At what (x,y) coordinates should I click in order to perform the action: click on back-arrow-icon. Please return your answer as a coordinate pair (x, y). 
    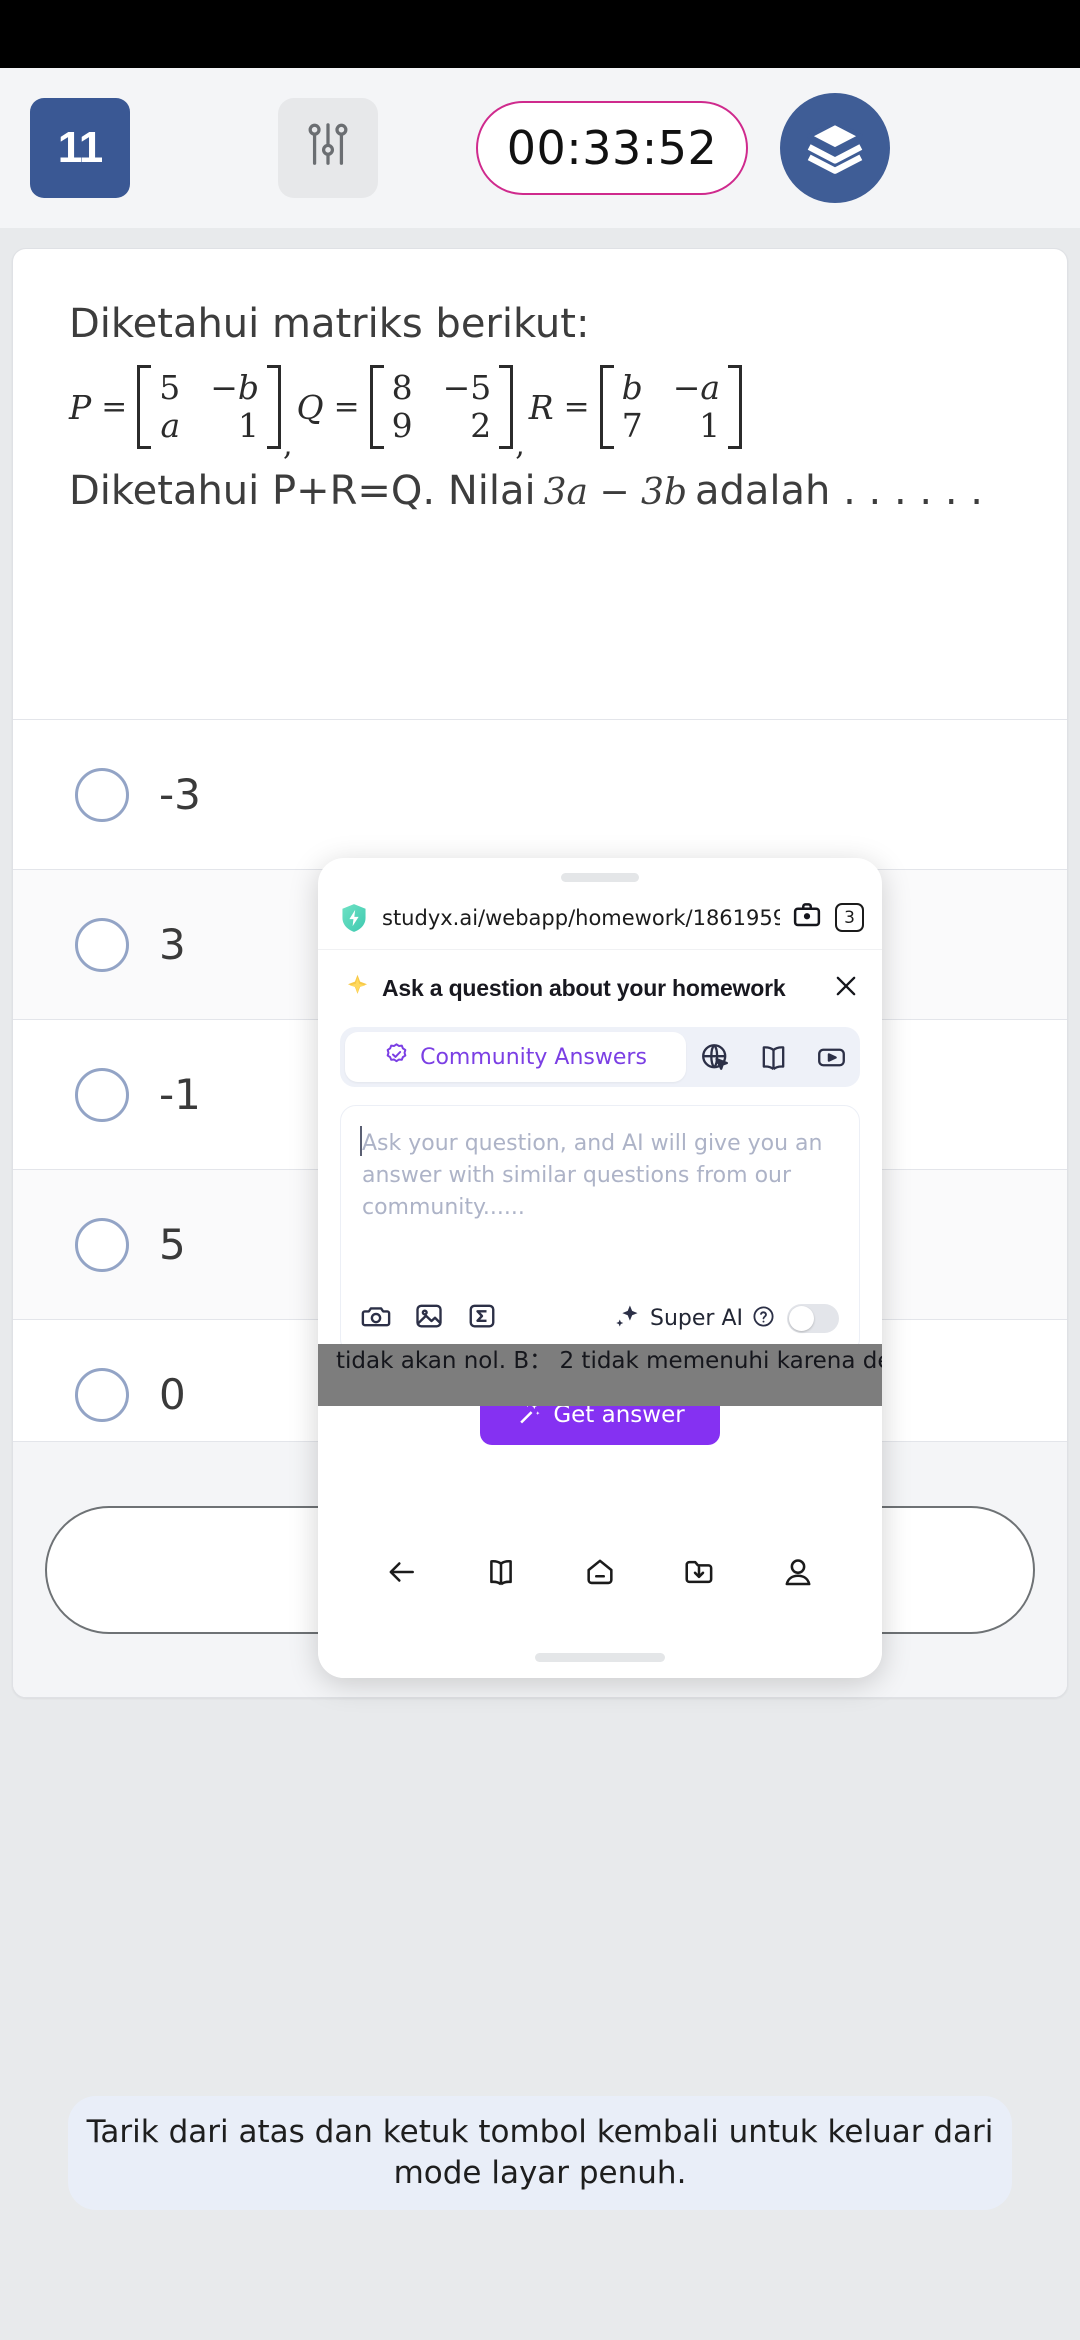
    Looking at the image, I should click on (402, 1574).